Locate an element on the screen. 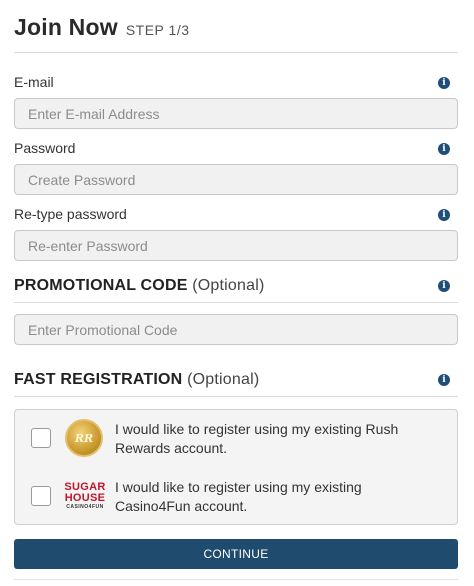  fast-optional-text: (Optional) is located at coordinates (223, 379).